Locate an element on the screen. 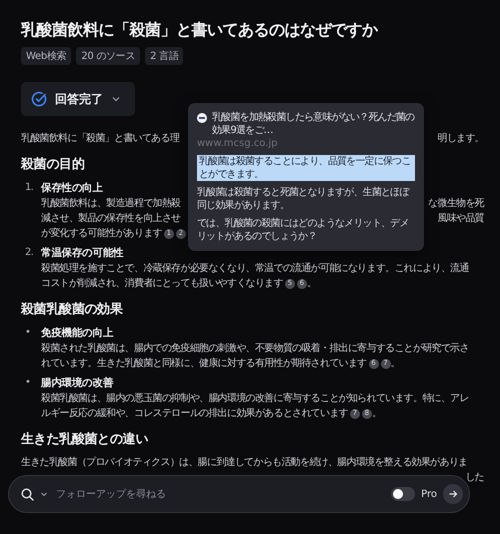  question-title: 乳酸菌飲料に「殺菌」と書いてあるのはなぜですか is located at coordinates (200, 30).